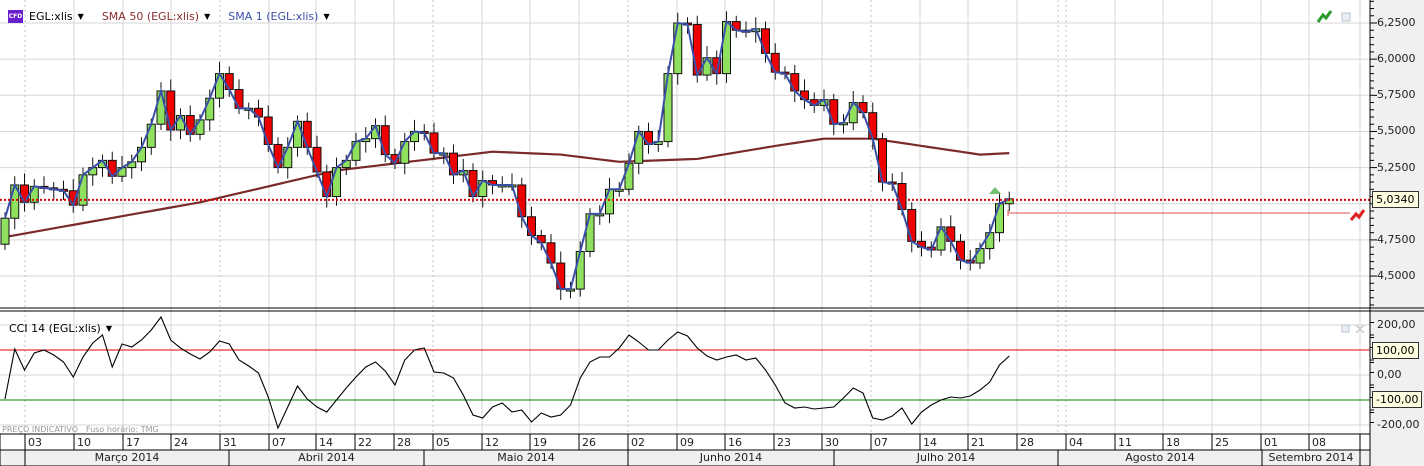 The image size is (1424, 466). Describe the element at coordinates (122, 429) in the screenshot. I see `timezone-note: Fuso horário: TMG` at that location.